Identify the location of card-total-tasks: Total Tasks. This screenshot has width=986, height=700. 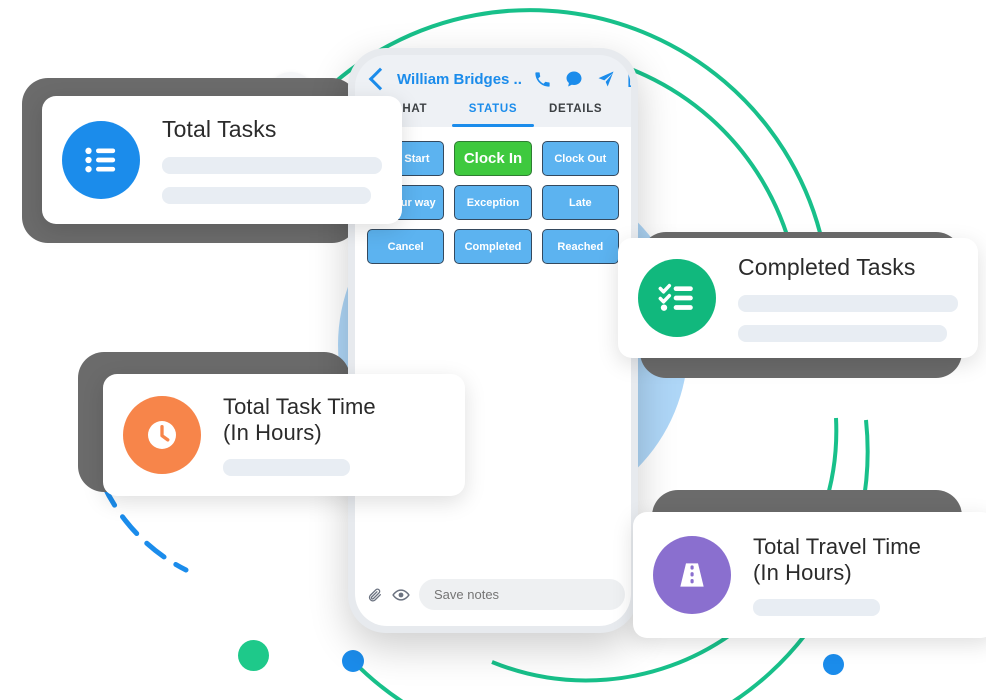
(222, 160).